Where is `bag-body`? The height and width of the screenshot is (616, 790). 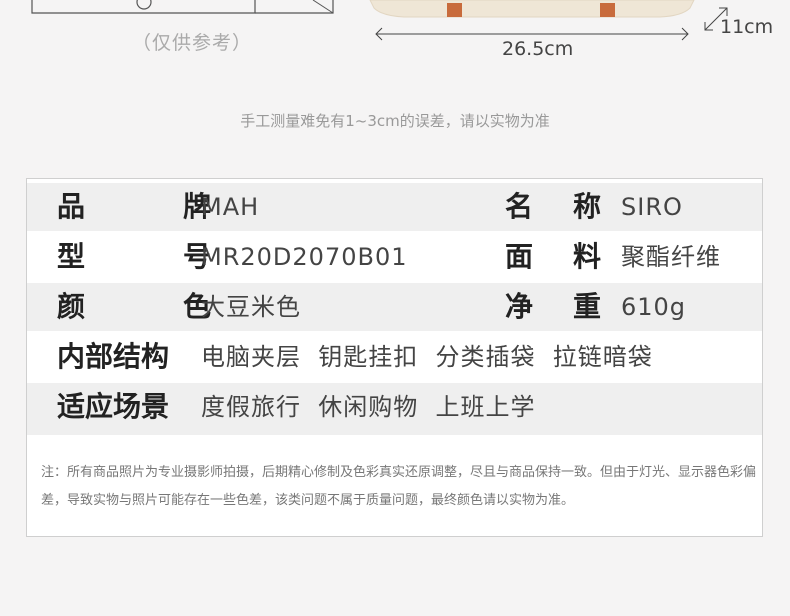 bag-body is located at coordinates (532, 9).